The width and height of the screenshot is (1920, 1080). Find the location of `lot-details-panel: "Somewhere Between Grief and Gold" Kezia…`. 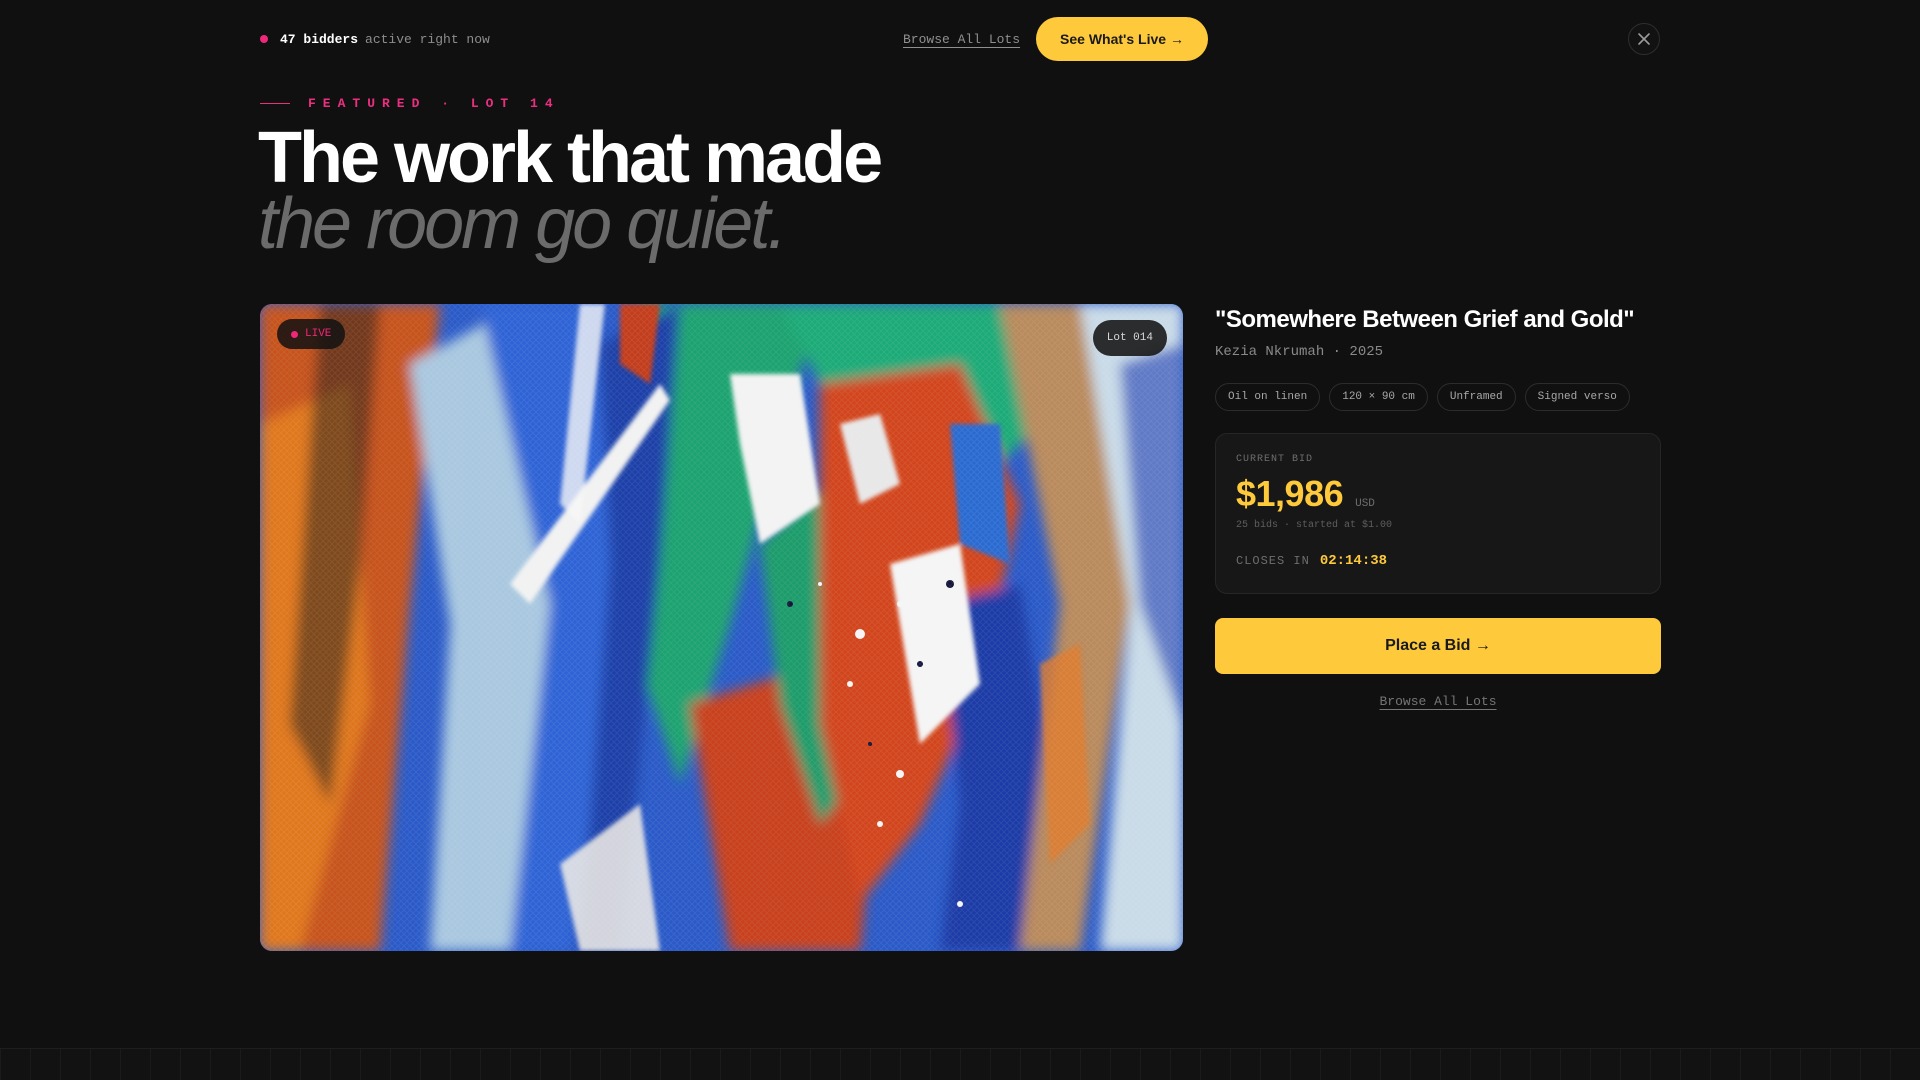

lot-details-panel: "Somewhere Between Grief and Gold" Kezia… is located at coordinates (1438, 507).